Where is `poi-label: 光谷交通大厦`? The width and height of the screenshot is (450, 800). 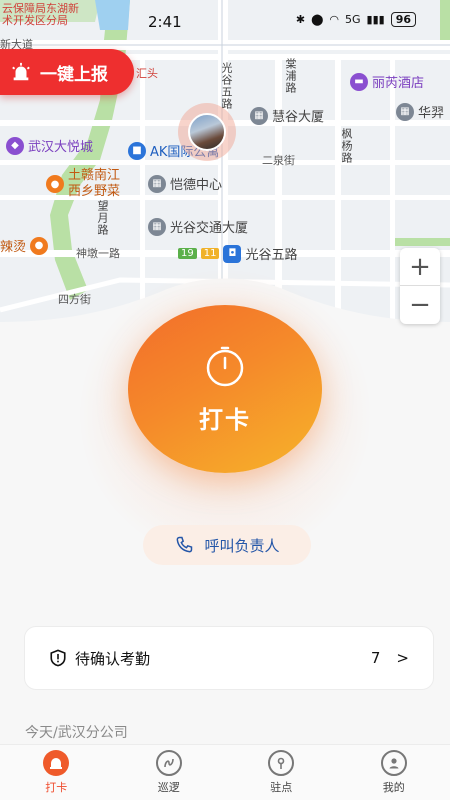
poi-label: 光谷交通大厦 is located at coordinates (209, 228).